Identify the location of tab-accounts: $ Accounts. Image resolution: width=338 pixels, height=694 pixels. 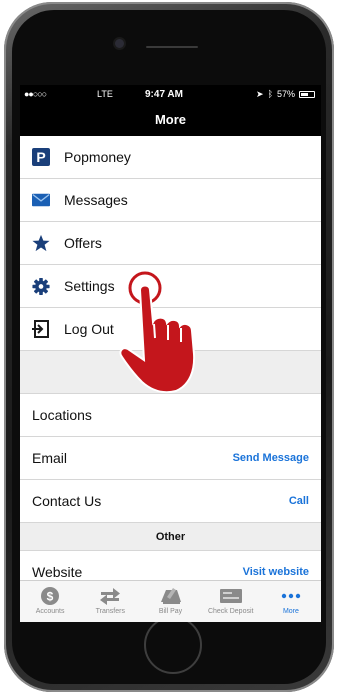
(50, 601).